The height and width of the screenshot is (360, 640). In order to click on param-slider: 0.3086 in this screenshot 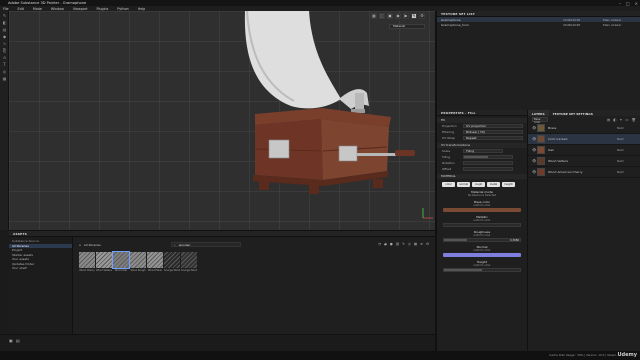, I will do `click(482, 240)`.